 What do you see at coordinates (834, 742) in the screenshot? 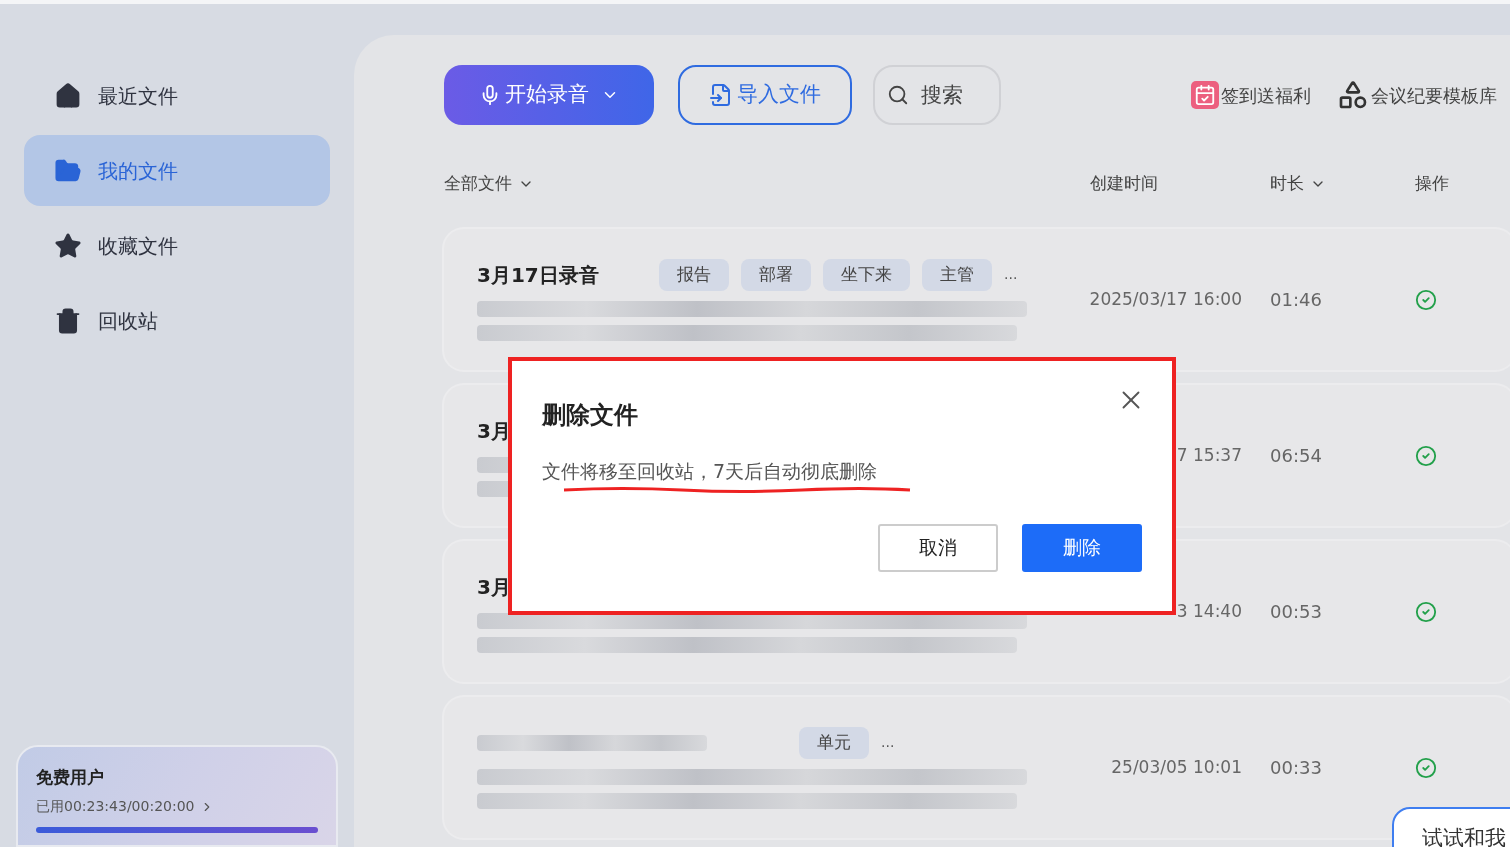
I see `tag: 单元` at bounding box center [834, 742].